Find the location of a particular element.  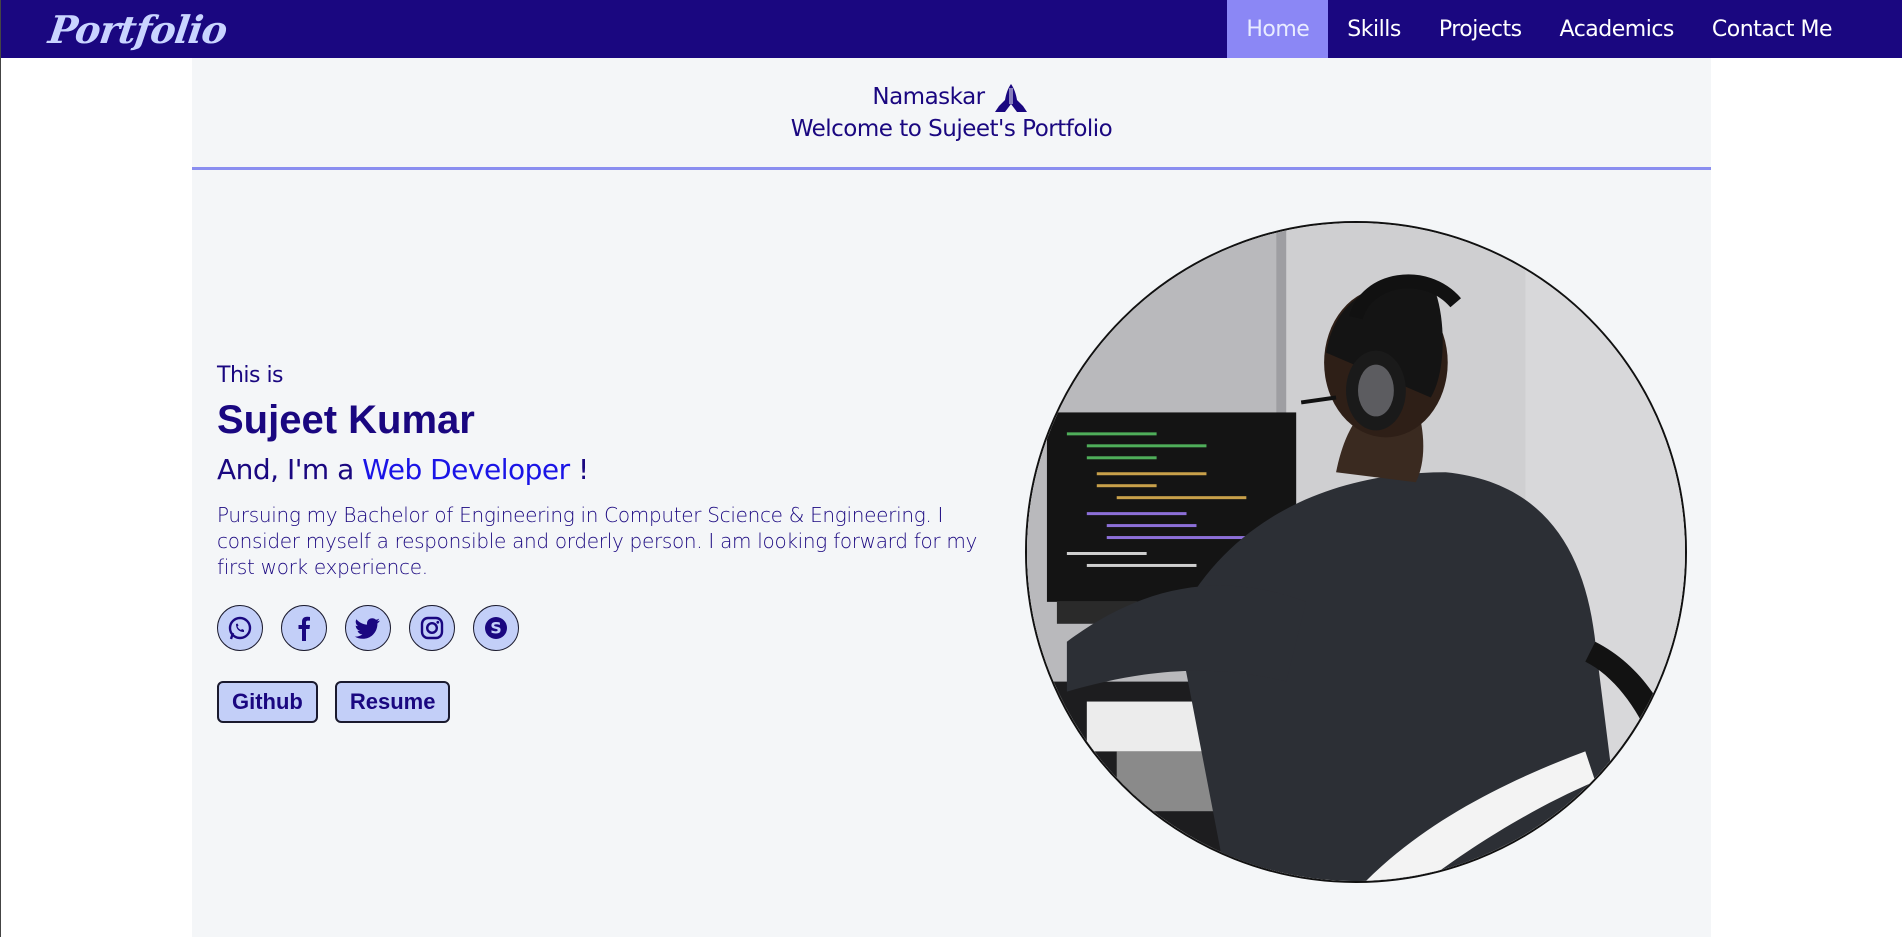

welcome-subtitle: Welcome to Sujeet's Portfolio is located at coordinates (951, 129).